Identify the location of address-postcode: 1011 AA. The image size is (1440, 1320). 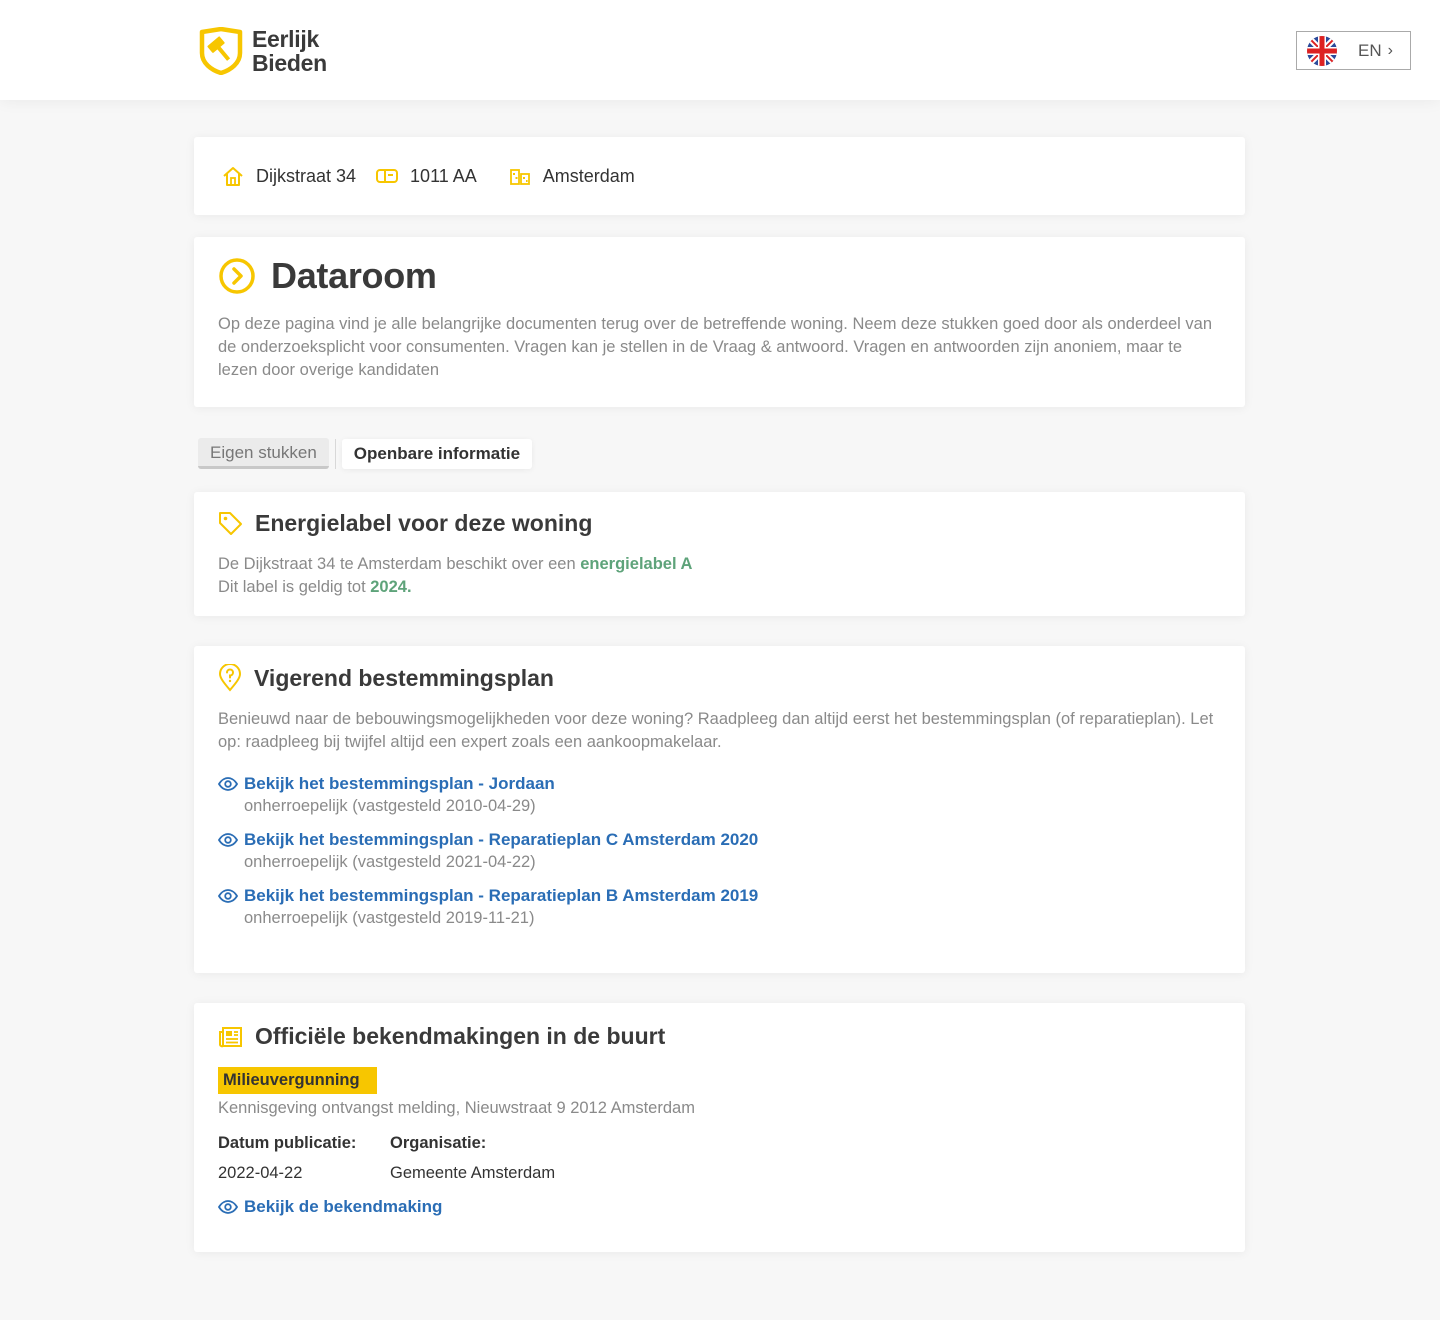
(426, 176).